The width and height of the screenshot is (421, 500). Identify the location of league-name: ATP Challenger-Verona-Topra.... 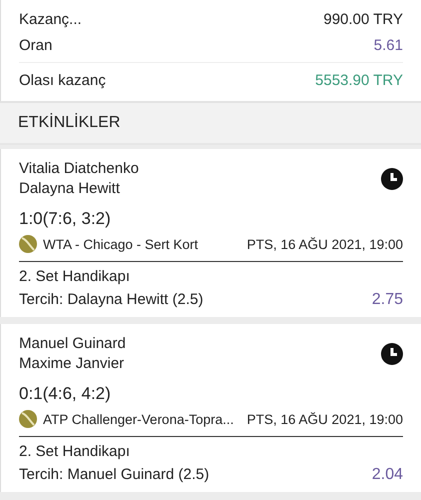
(138, 419).